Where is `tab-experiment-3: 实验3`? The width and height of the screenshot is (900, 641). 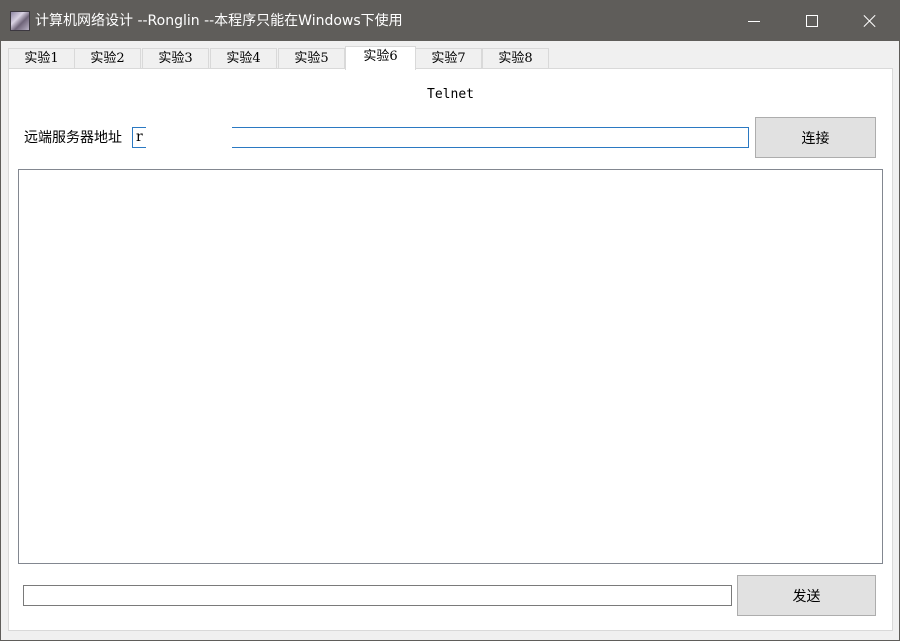
tab-experiment-3: 实验3 is located at coordinates (175, 58).